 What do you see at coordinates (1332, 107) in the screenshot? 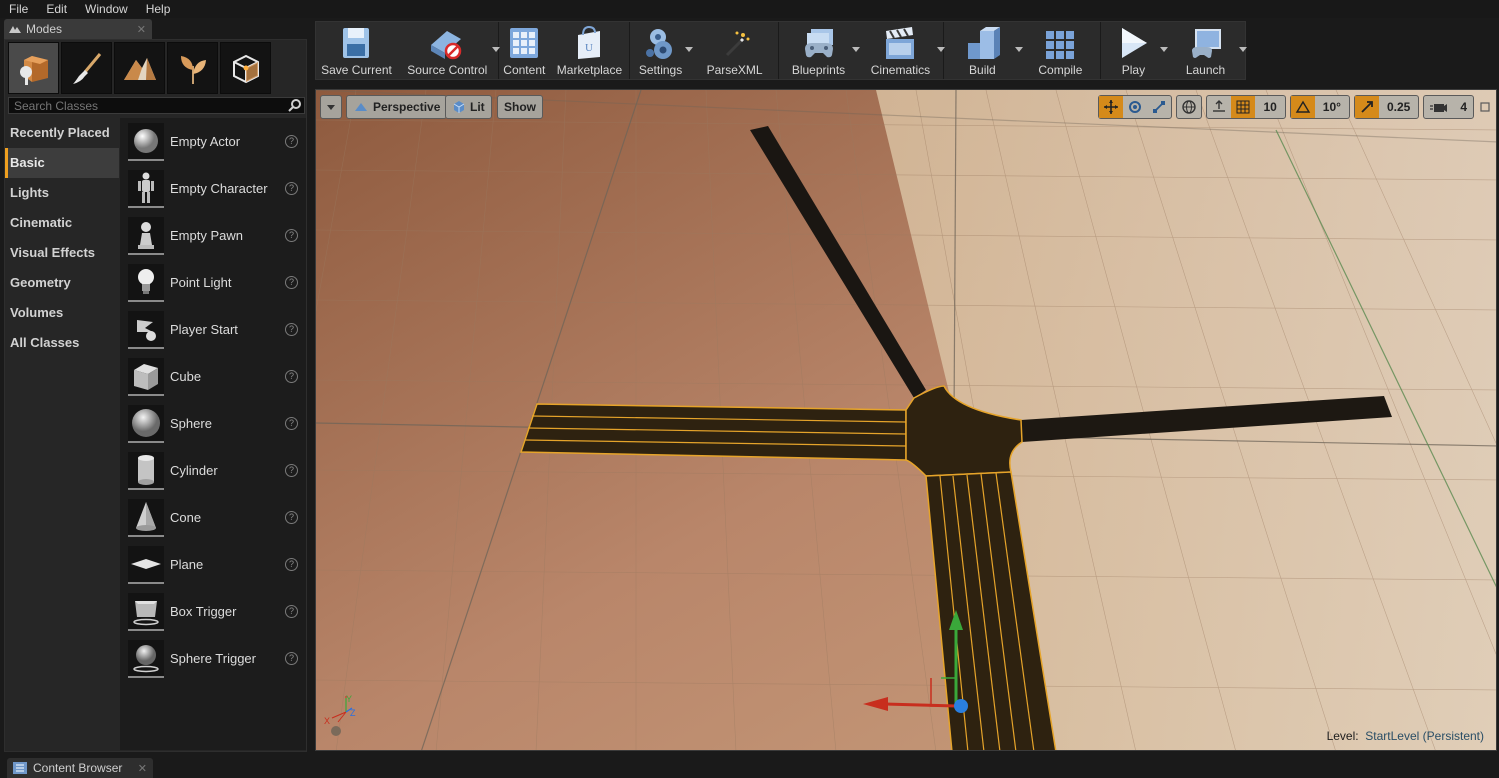
I see `rotation-snap-value: 10°` at bounding box center [1332, 107].